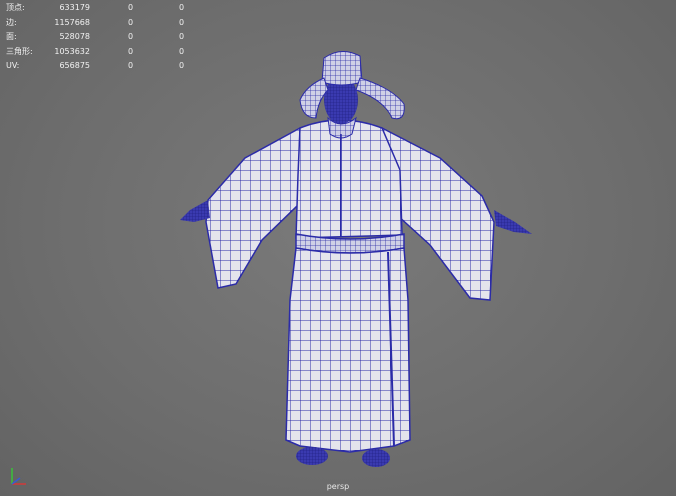 The image size is (676, 496). Describe the element at coordinates (314, 98) in the screenshot. I see `hat-wing-left` at that location.